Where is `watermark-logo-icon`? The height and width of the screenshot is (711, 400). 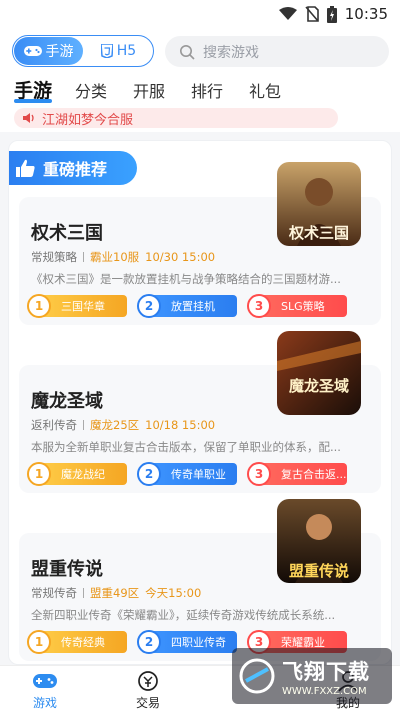 watermark-logo-icon is located at coordinates (257, 676).